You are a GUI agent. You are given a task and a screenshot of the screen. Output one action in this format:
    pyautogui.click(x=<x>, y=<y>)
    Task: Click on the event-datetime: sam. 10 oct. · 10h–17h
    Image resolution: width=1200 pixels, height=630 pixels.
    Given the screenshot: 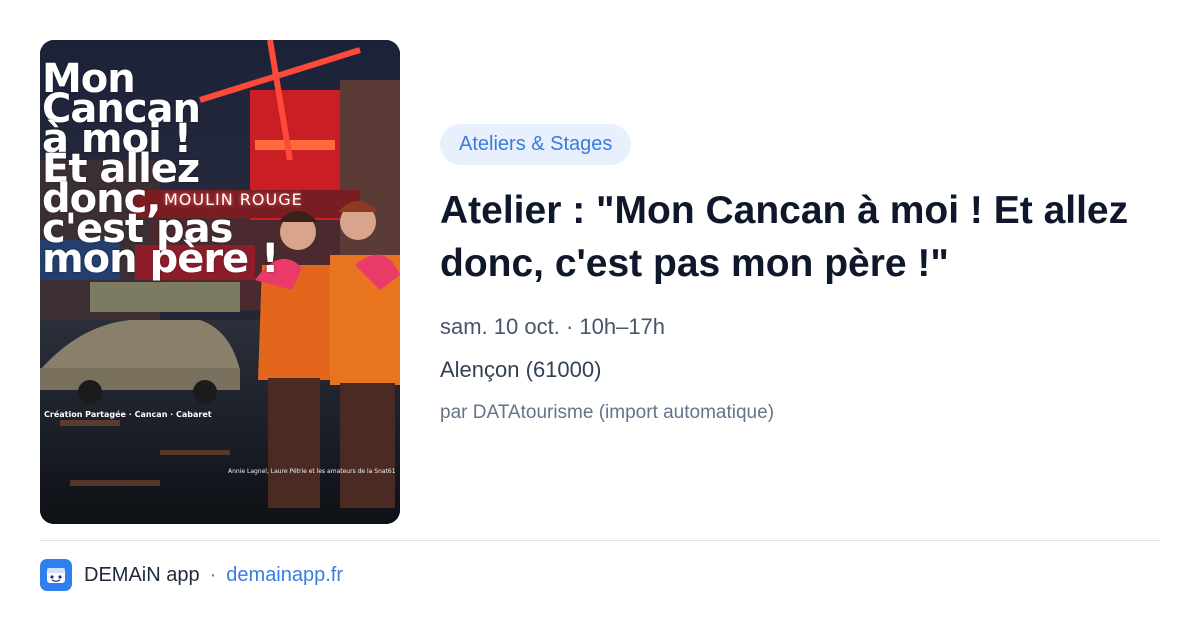 What is the action you would take?
    pyautogui.click(x=553, y=326)
    